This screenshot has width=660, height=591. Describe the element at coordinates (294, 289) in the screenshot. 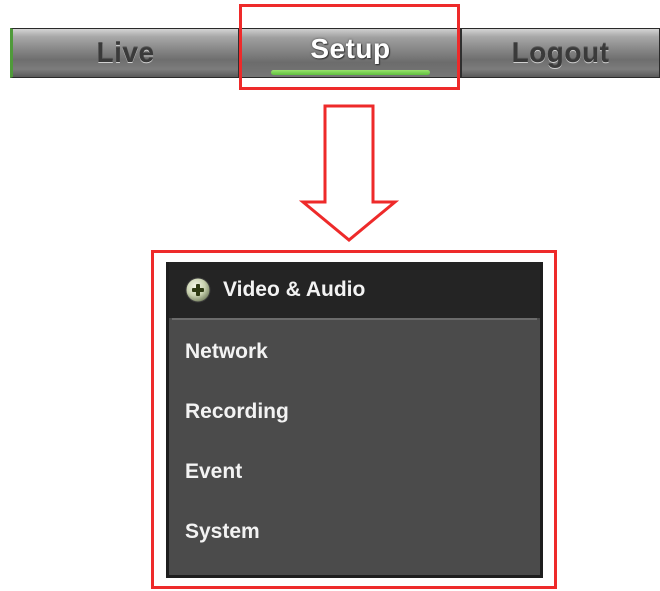

I see `menu-item-label: Video & Audio` at that location.